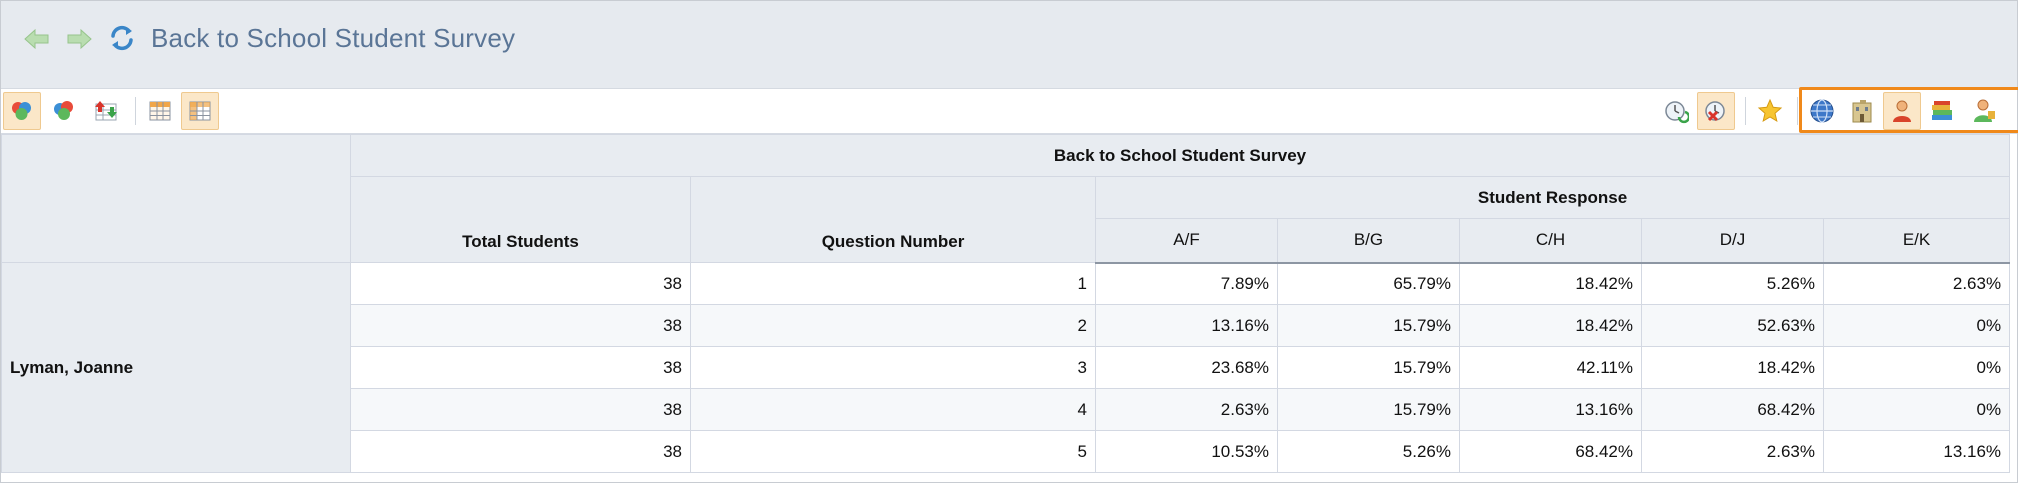 This screenshot has width=2018, height=483. Describe the element at coordinates (1716, 111) in the screenshot. I see `clock-cancel-icon` at that location.